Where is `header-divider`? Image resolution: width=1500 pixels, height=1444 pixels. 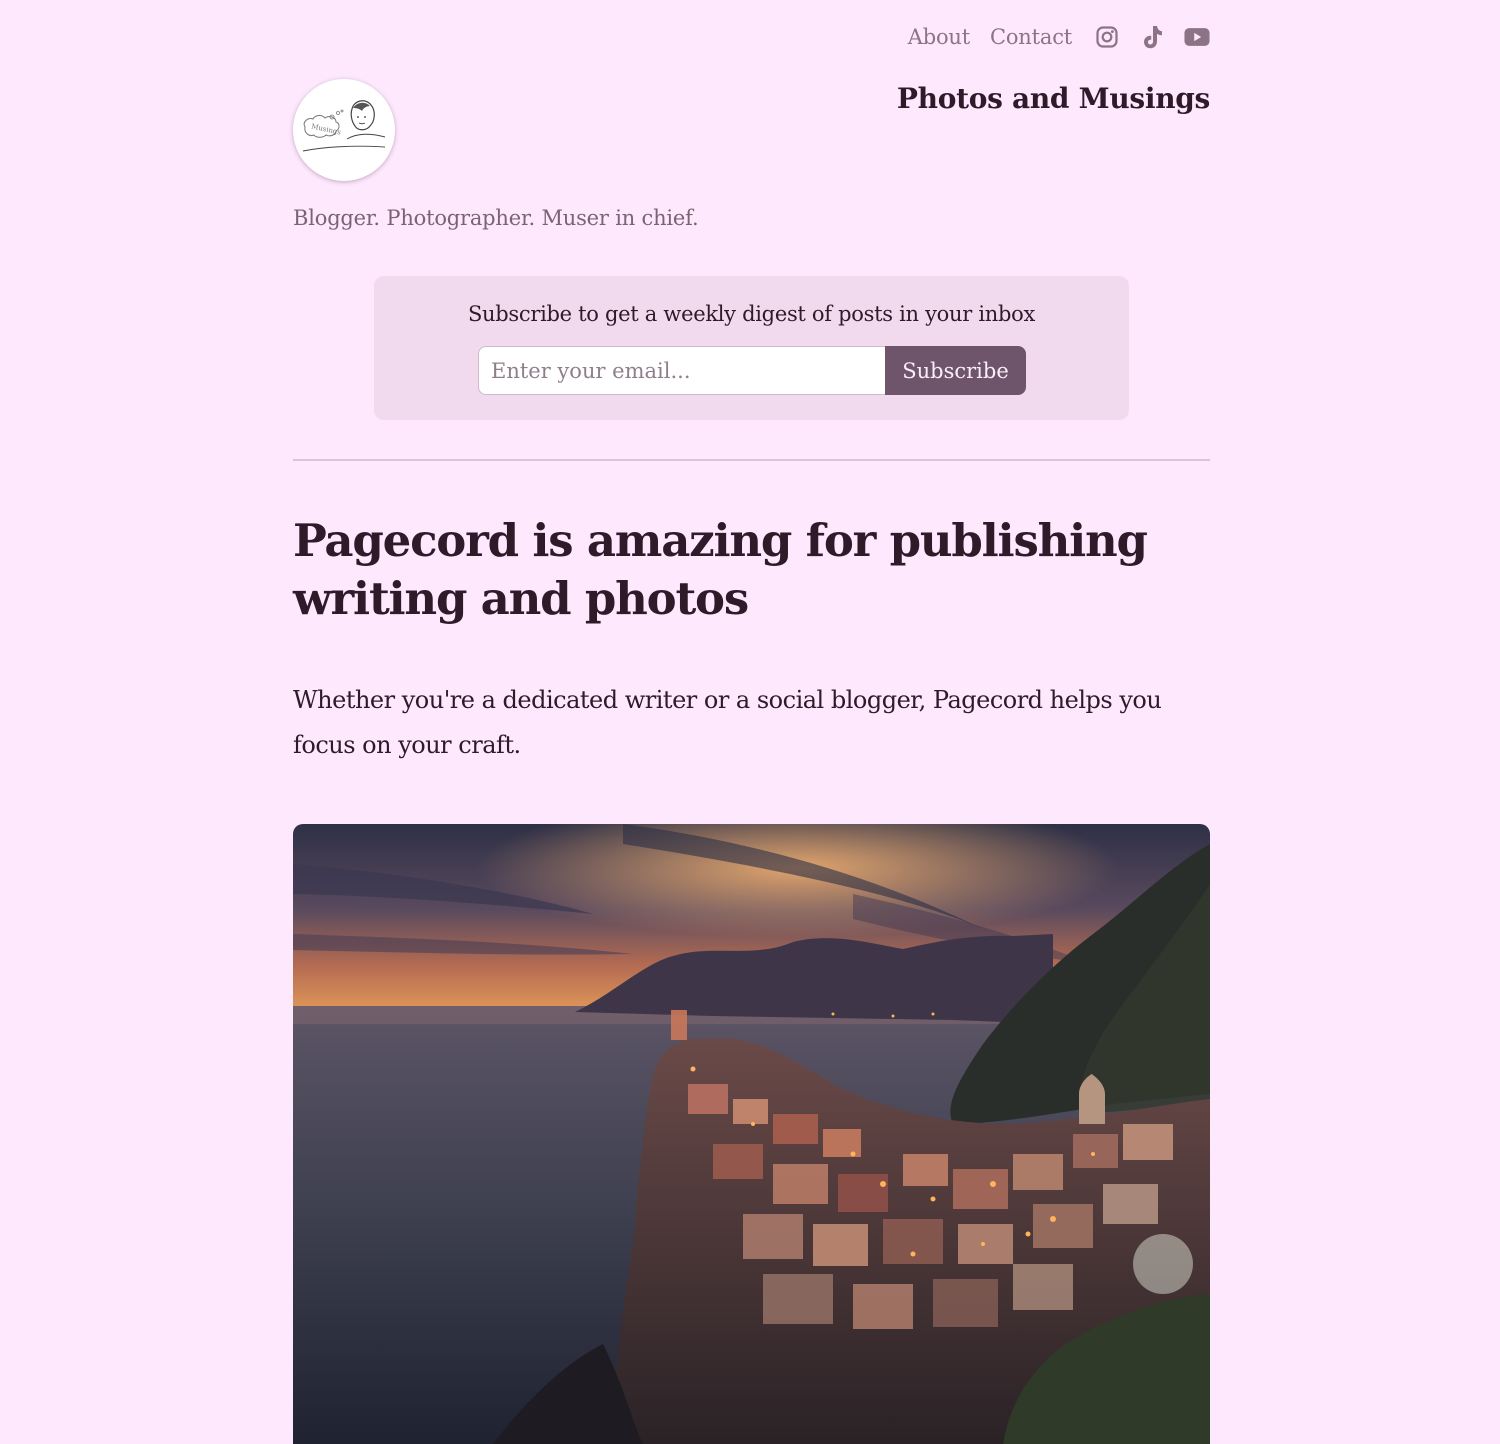
header-divider is located at coordinates (751, 460).